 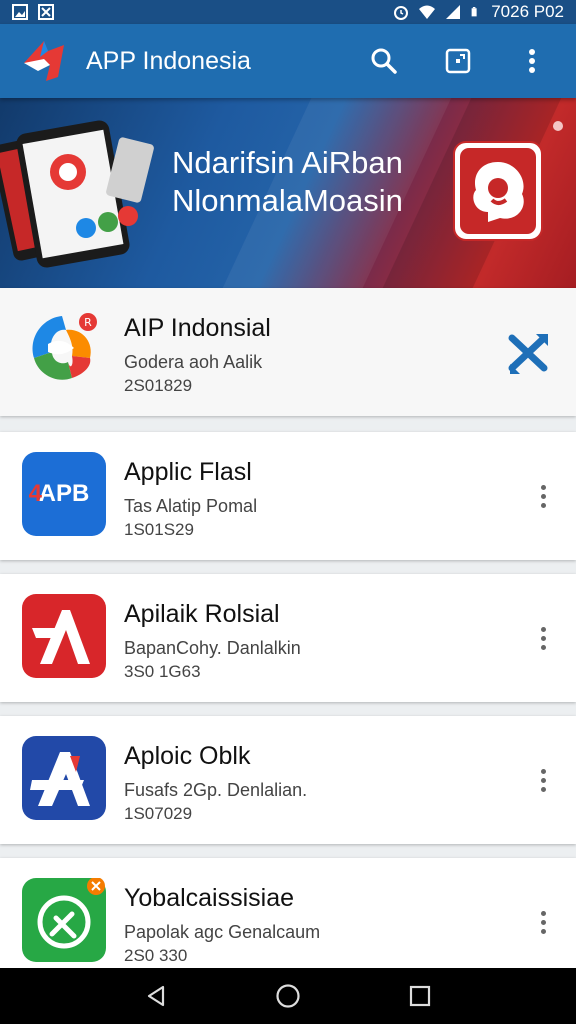 I want to click on app-logo-icon, so click(x=44, y=61).